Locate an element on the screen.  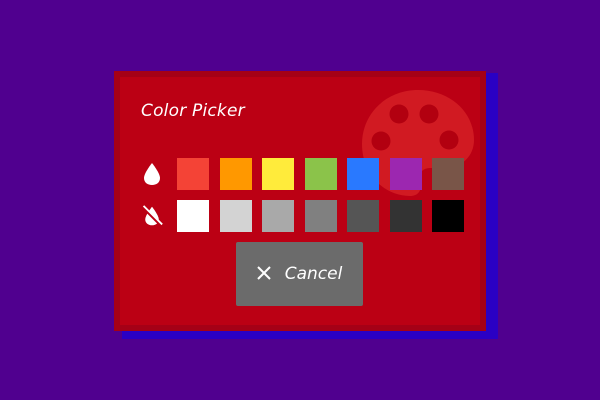
gray-row is located at coordinates (308, 216).